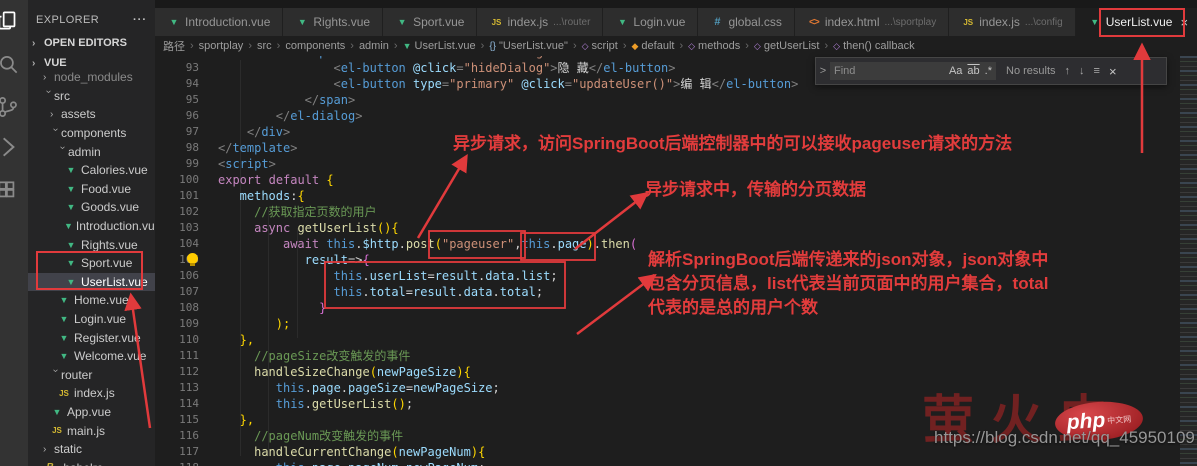  Describe the element at coordinates (62, 95) in the screenshot. I see `tree-item-label: src` at that location.